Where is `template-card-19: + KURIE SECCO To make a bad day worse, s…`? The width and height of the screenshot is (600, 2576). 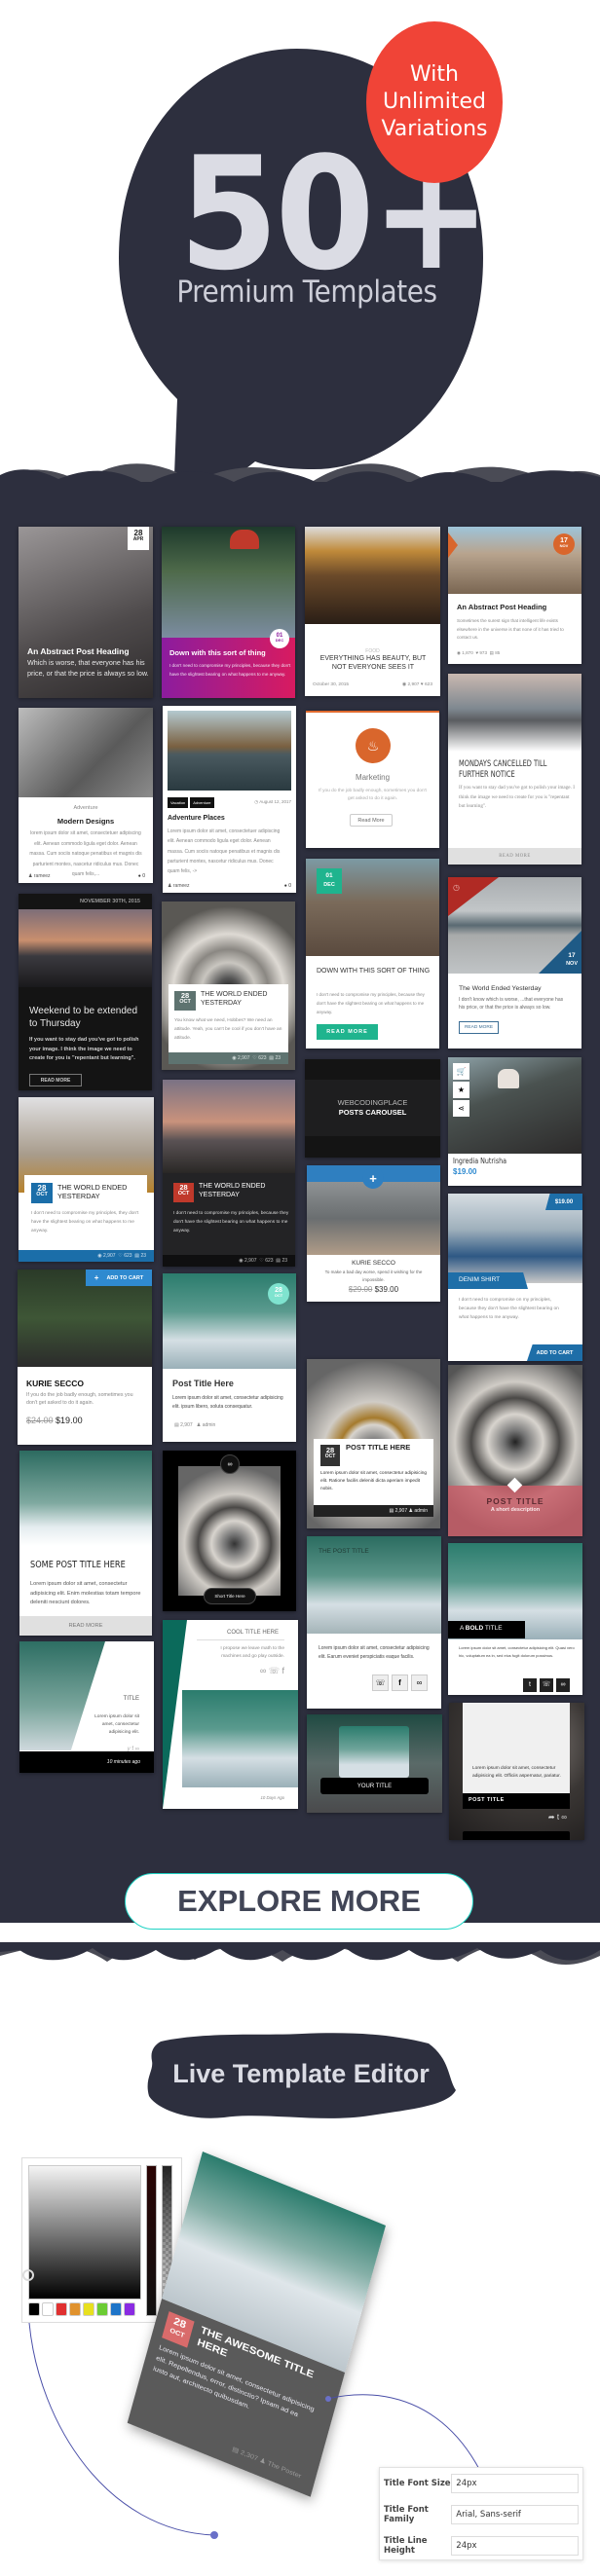
template-card-19: + KURIE SECCO To make a bad day worse, s… is located at coordinates (373, 1233).